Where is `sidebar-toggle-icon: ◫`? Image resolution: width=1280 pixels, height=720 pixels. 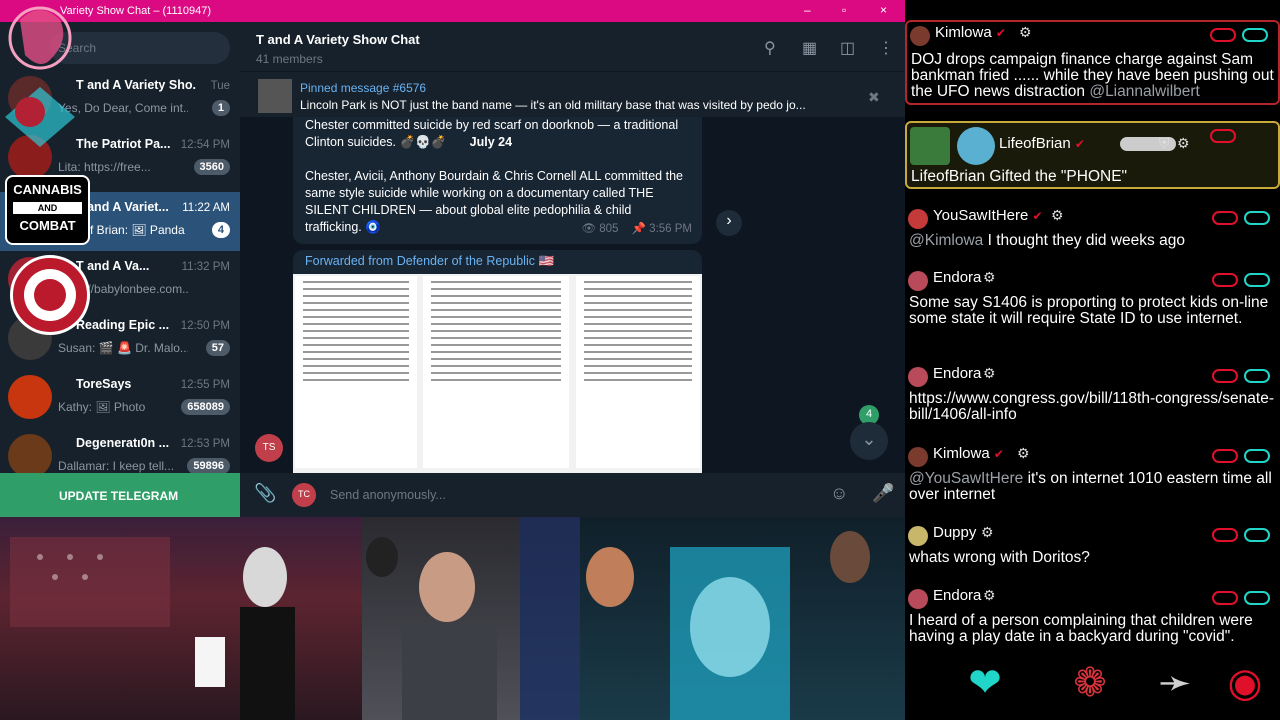
sidebar-toggle-icon: ◫ is located at coordinates (847, 48).